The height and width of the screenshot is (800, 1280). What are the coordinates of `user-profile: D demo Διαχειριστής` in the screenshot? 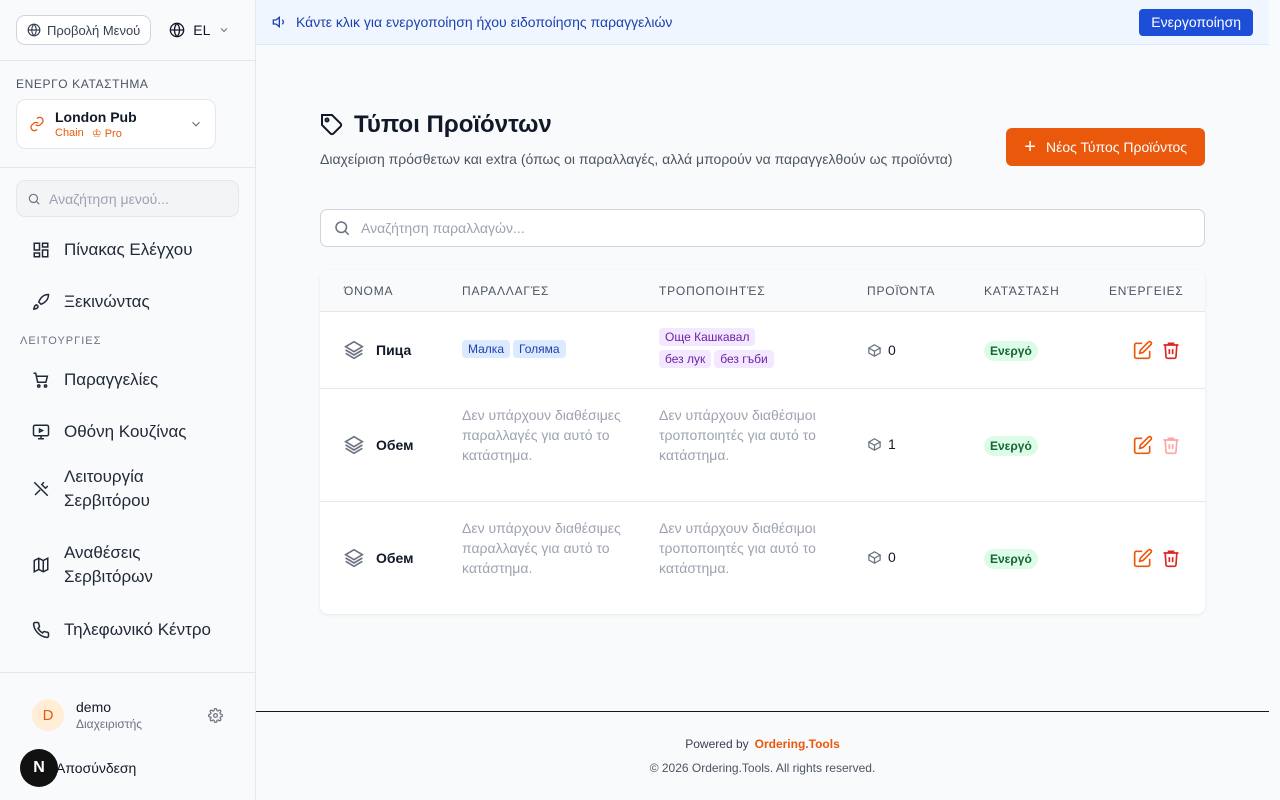 It's located at (127, 702).